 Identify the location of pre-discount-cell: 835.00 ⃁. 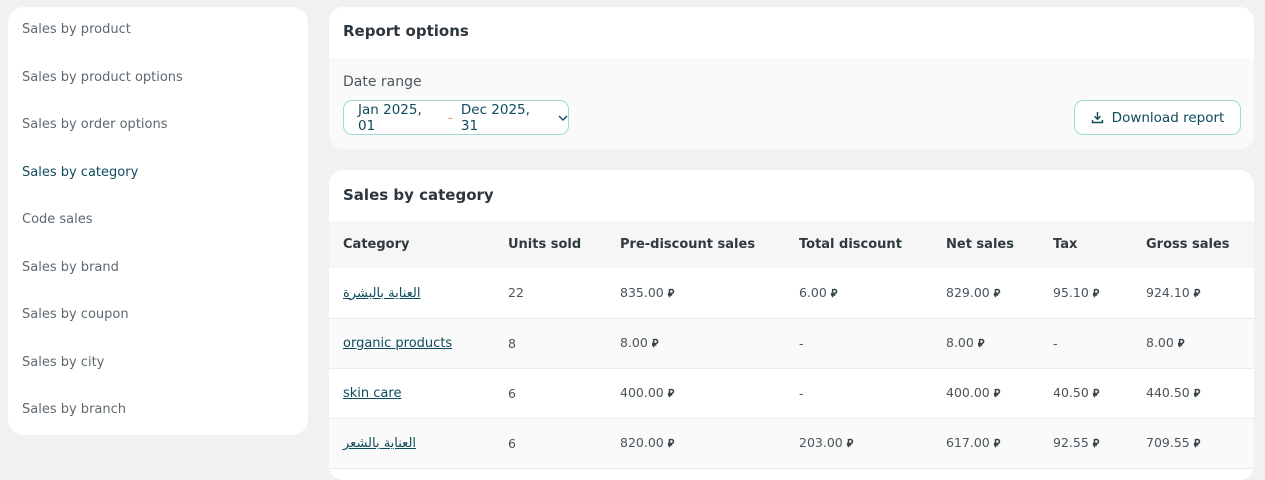
(647, 292).